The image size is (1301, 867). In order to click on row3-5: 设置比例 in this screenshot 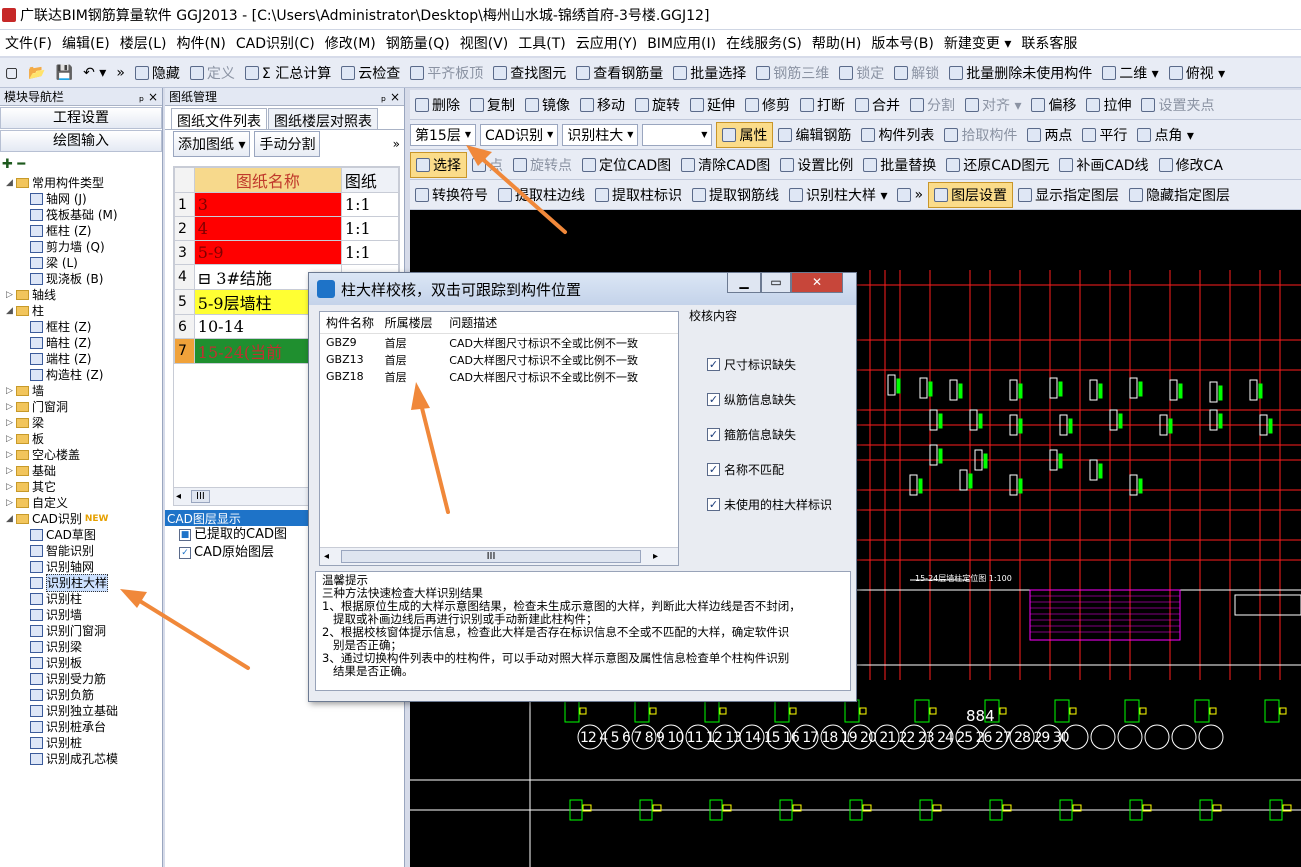, I will do `click(816, 165)`.